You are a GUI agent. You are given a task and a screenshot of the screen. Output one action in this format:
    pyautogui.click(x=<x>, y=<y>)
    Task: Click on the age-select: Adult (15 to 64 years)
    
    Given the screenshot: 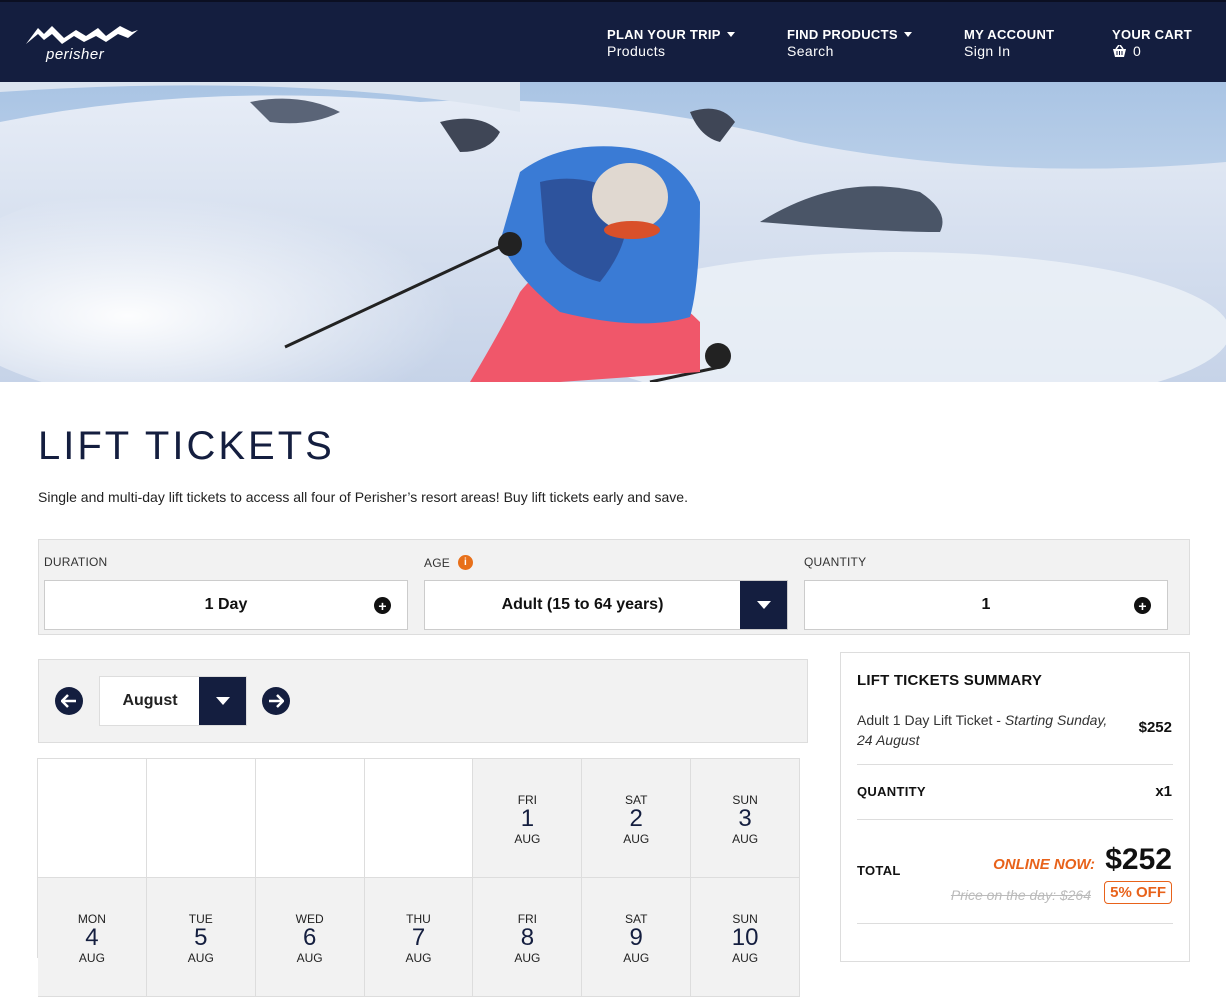 What is the action you would take?
    pyautogui.click(x=606, y=605)
    